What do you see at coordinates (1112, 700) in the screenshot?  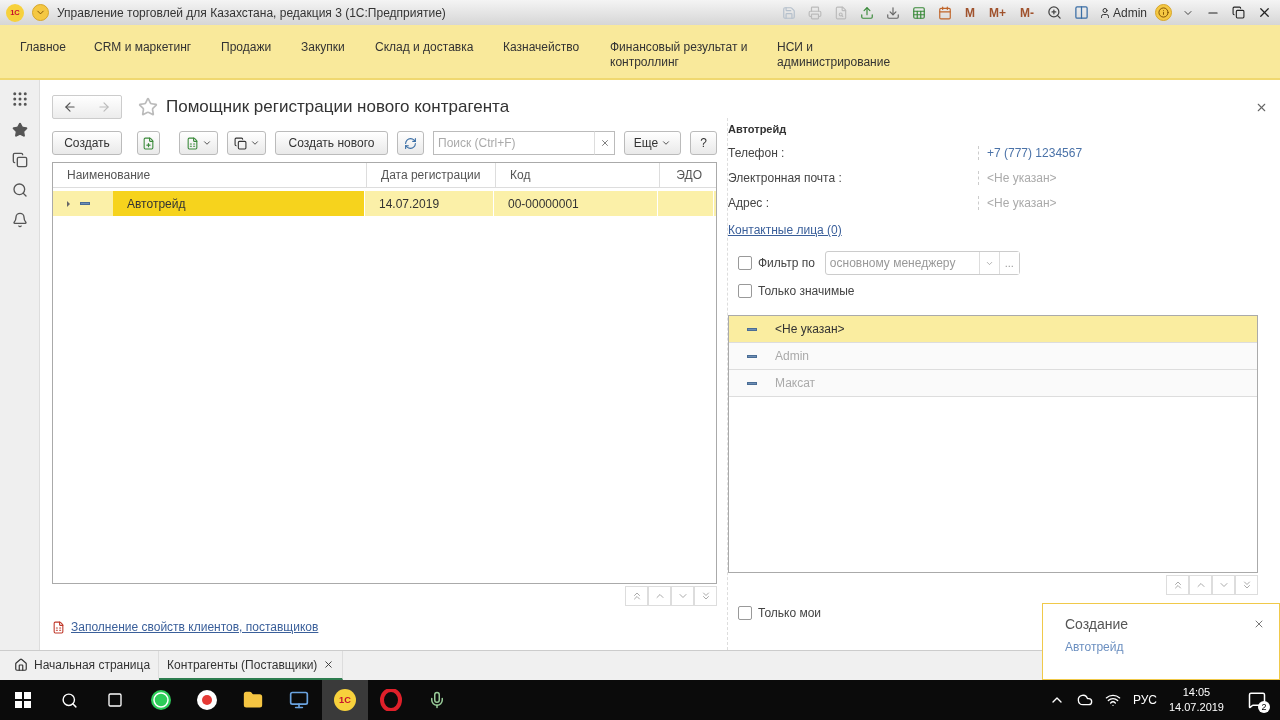 I see `wifi-icon` at bounding box center [1112, 700].